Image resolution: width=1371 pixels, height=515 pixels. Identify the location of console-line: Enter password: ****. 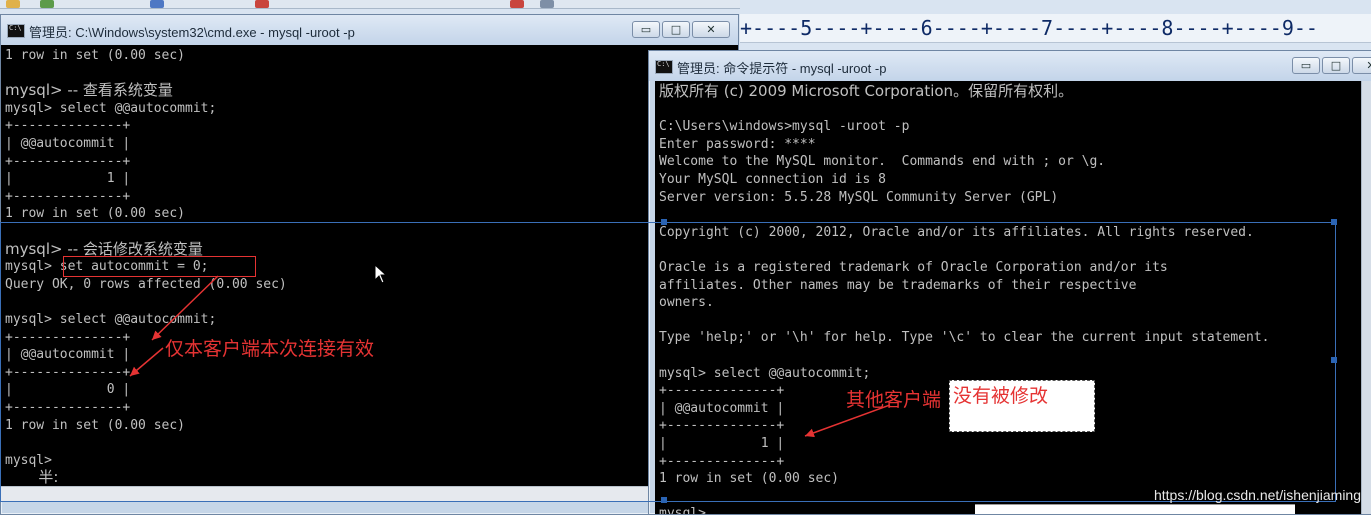
(737, 144).